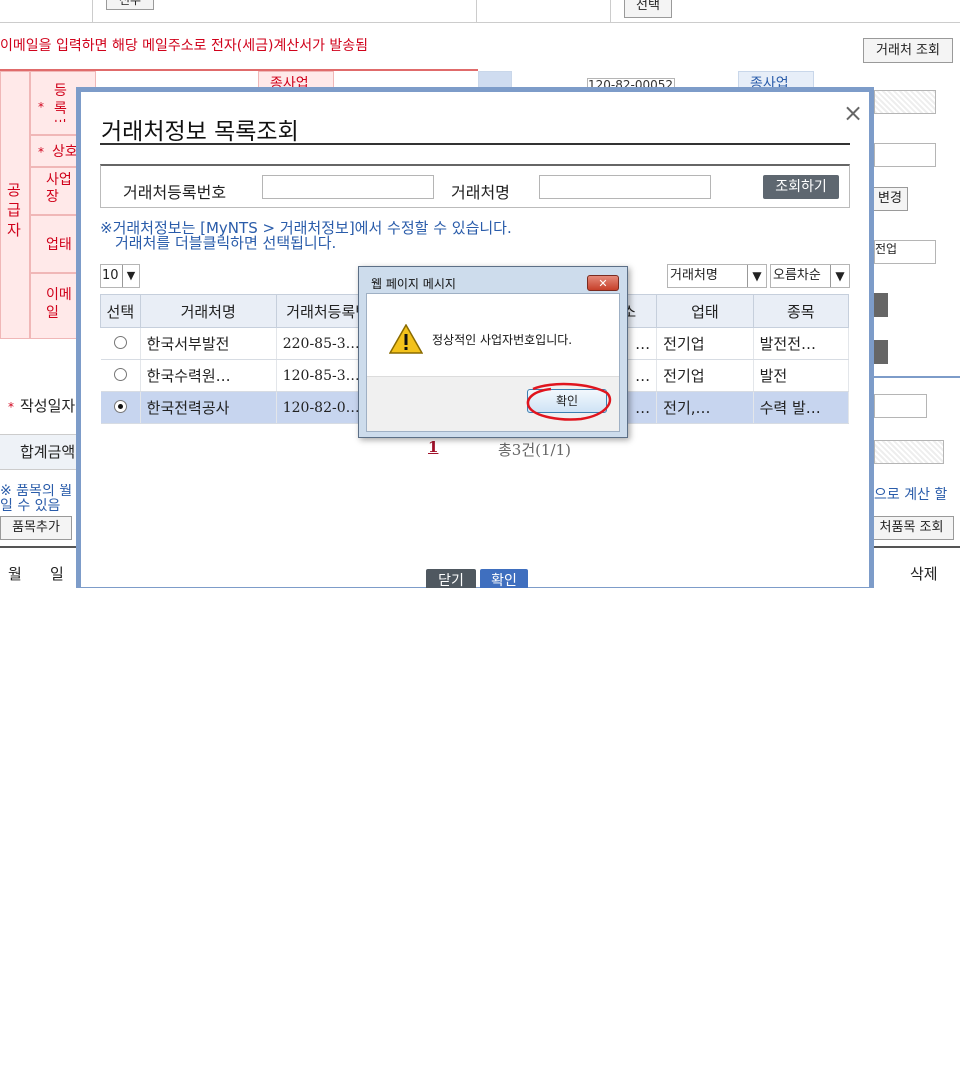 The width and height of the screenshot is (960, 1065). What do you see at coordinates (905, 252) in the screenshot?
I see `buyer-biztype-input: 전업` at bounding box center [905, 252].